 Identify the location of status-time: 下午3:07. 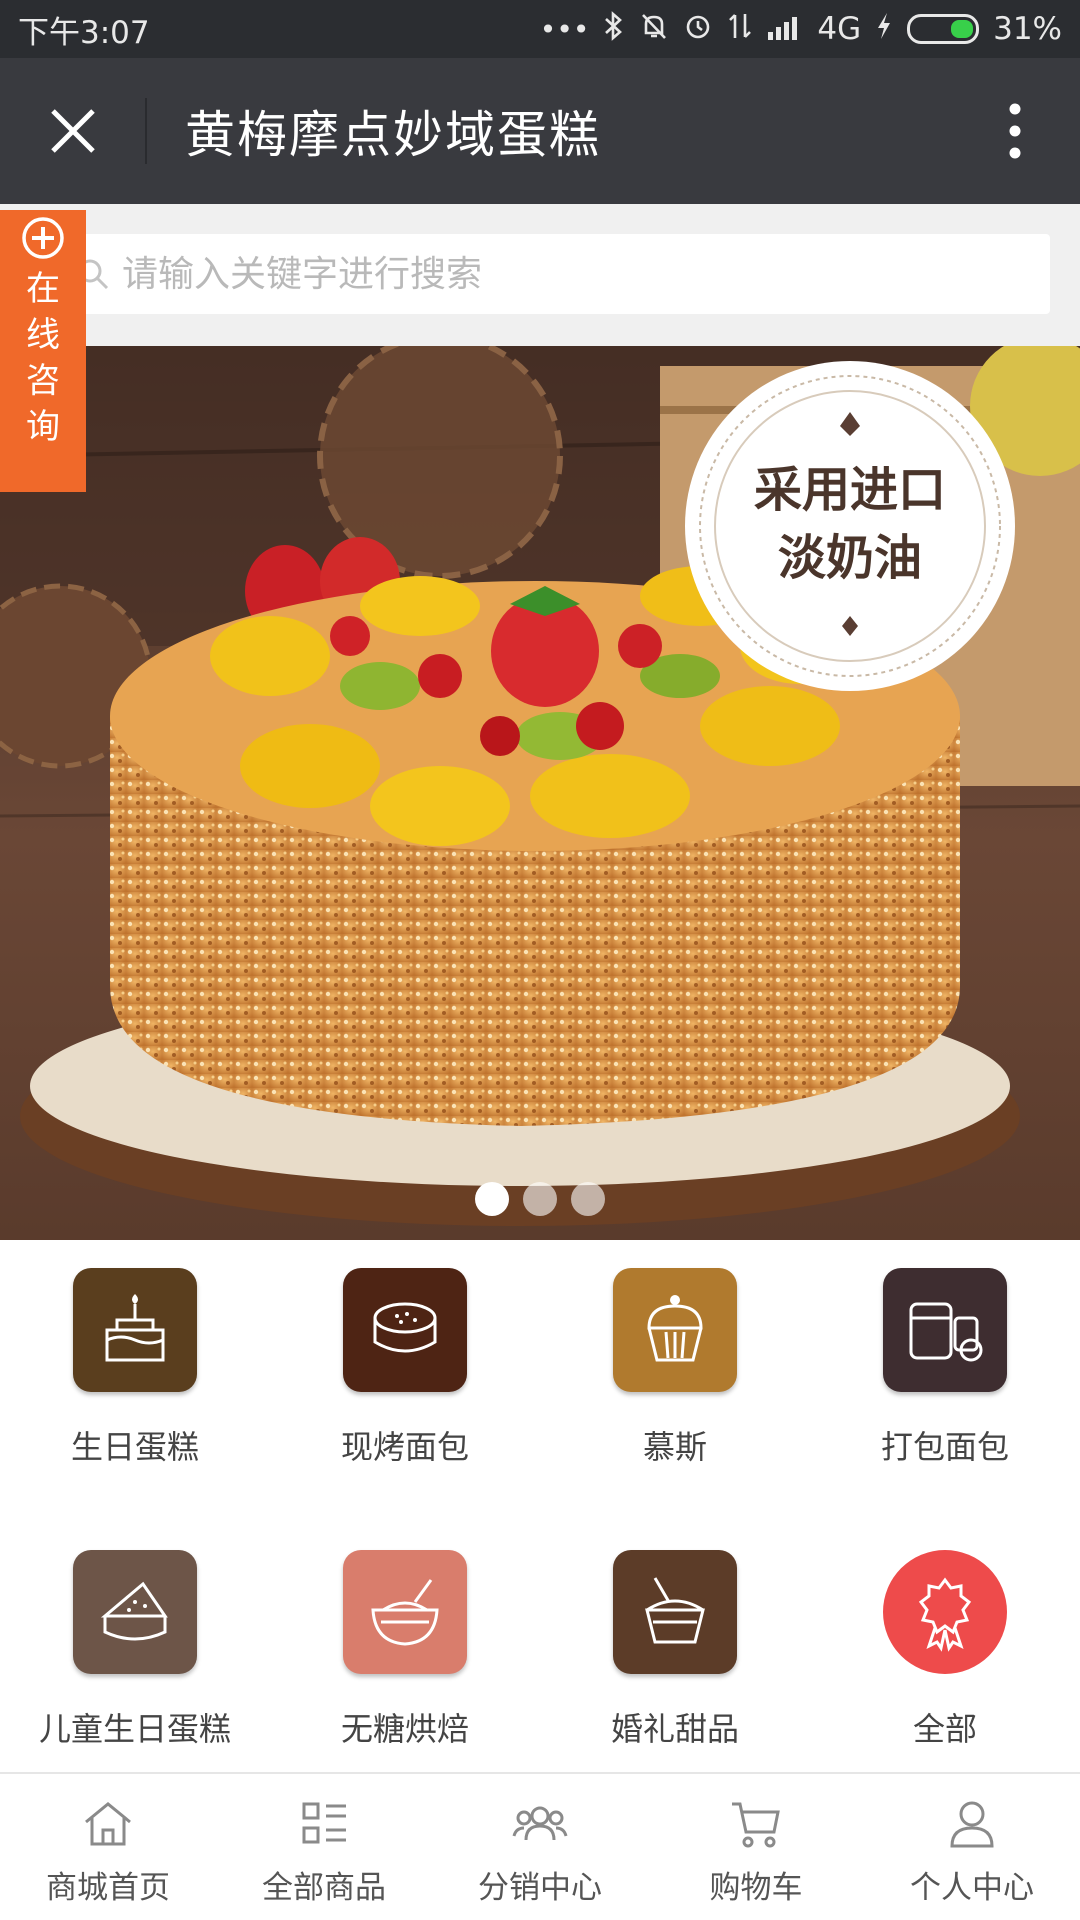
(84, 32).